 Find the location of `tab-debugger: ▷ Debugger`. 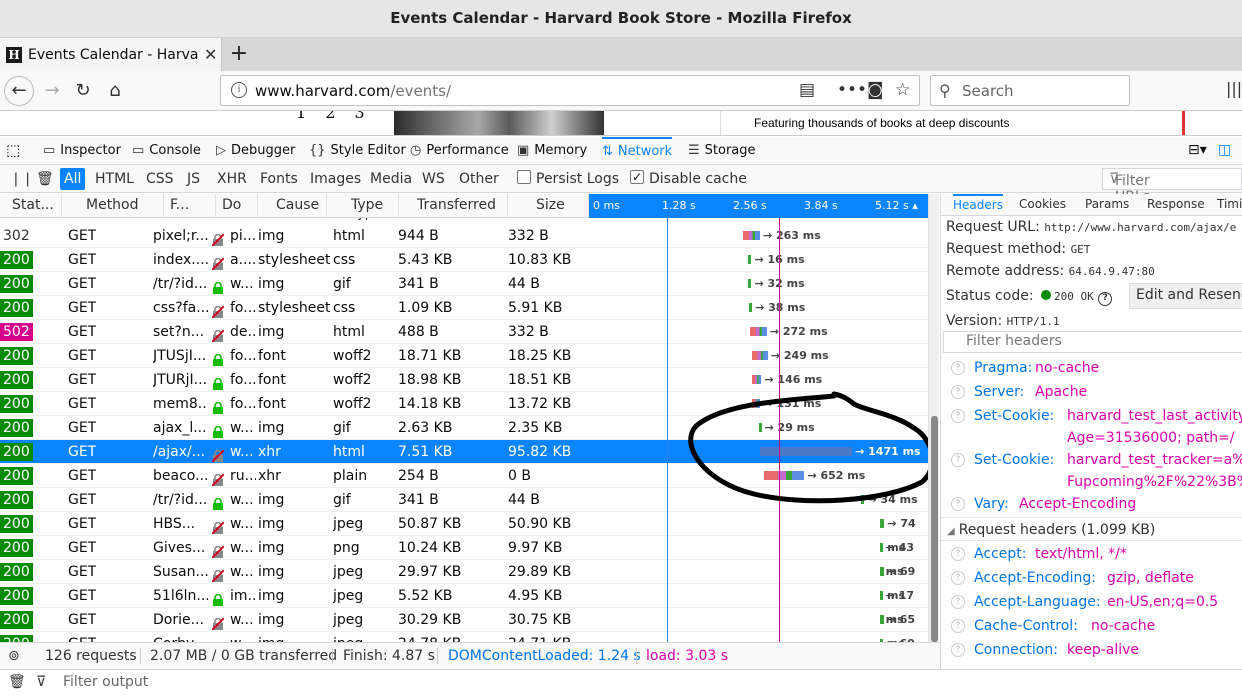

tab-debugger: ▷ Debugger is located at coordinates (255, 151).